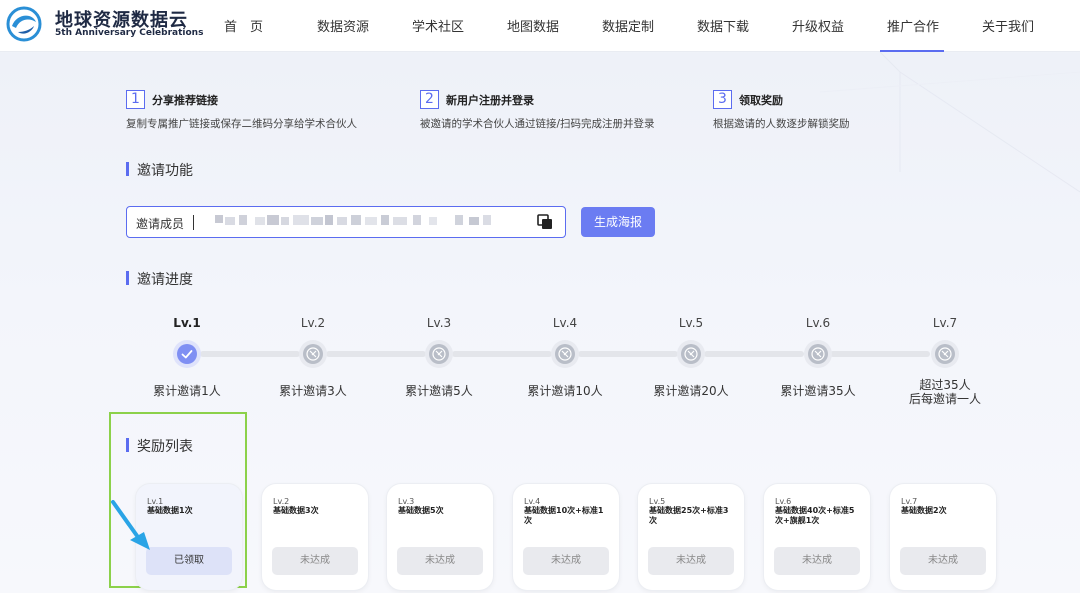  What do you see at coordinates (281, 501) in the screenshot?
I see `reward-level: Lv.2` at bounding box center [281, 501].